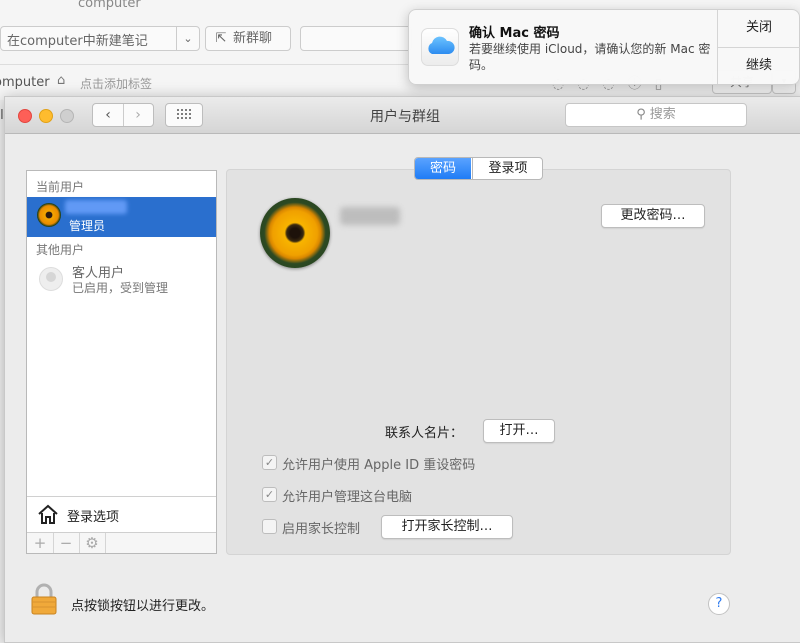 Image resolution: width=800 pixels, height=643 pixels. I want to click on title-bar: ‹ › 用户与群组 ⚲ 搜索, so click(402, 115).